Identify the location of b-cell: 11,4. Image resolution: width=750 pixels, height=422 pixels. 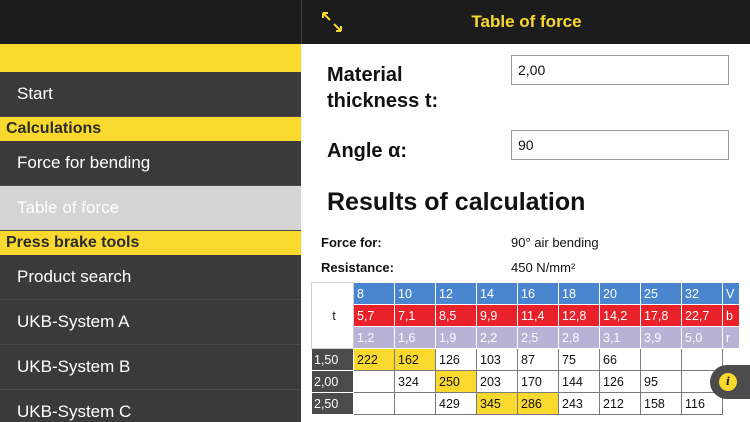
(538, 315).